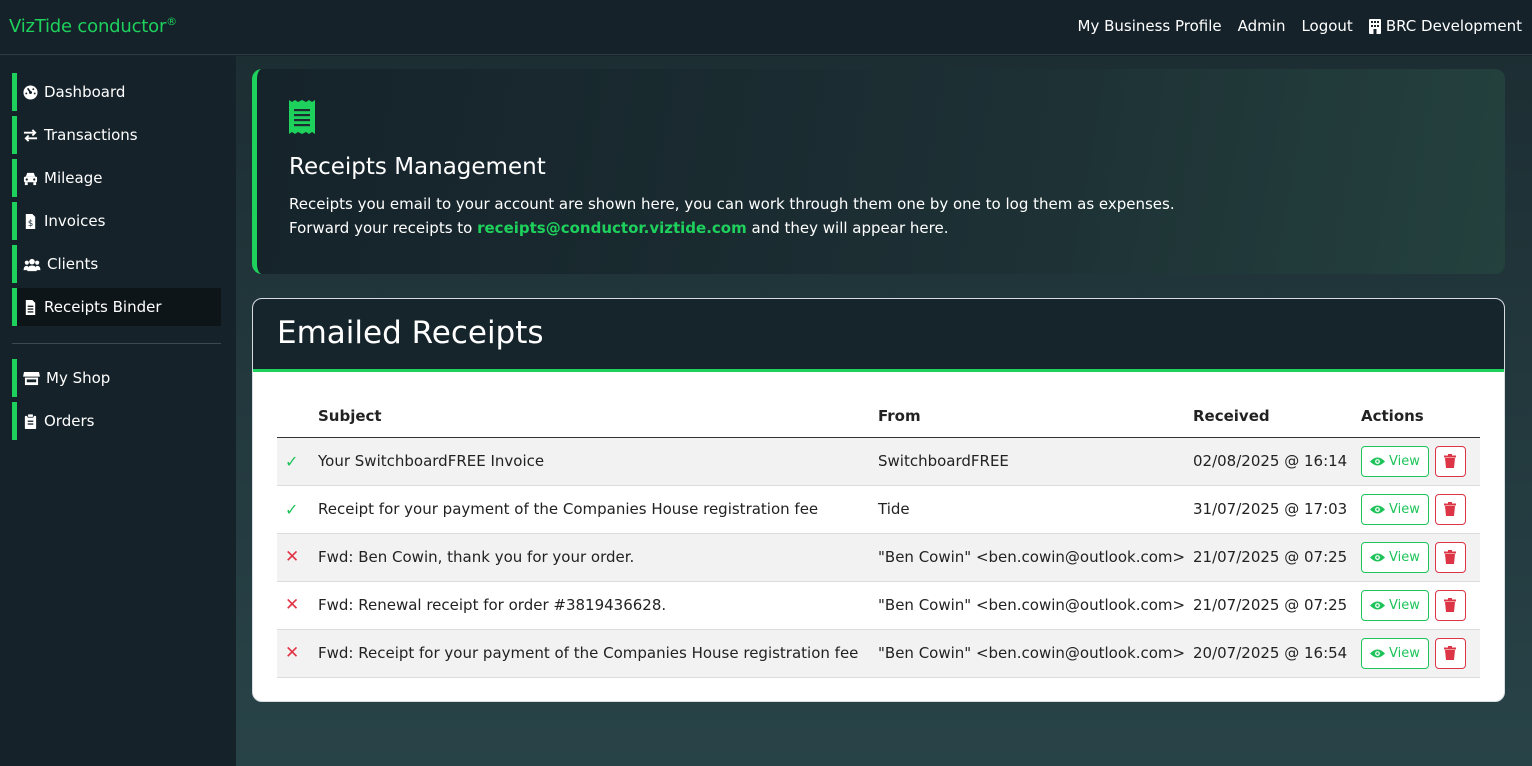 This screenshot has width=1532, height=766. I want to click on exchange-icon, so click(30, 135).